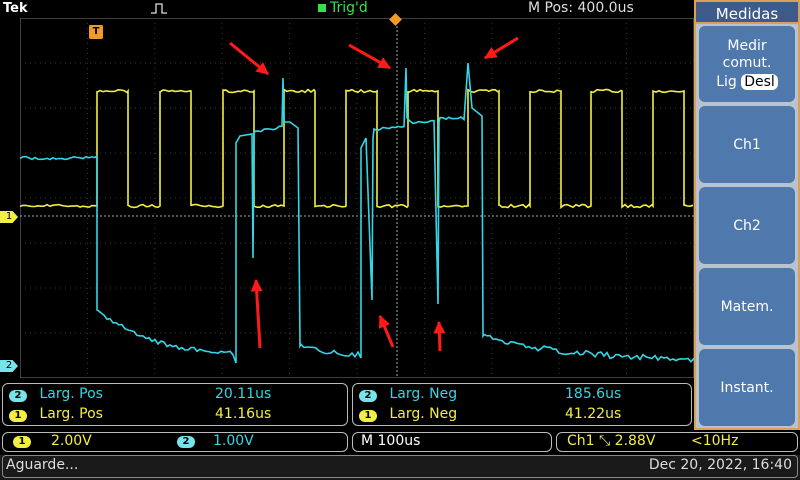 Image resolution: width=800 pixels, height=480 pixels. What do you see at coordinates (9, 217) in the screenshot?
I see `ch1-ground-marker: 1` at bounding box center [9, 217].